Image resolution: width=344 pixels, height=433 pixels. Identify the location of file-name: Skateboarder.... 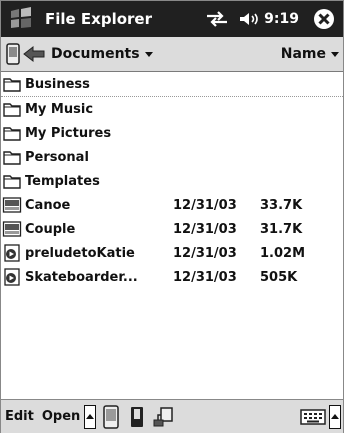
(81, 277).